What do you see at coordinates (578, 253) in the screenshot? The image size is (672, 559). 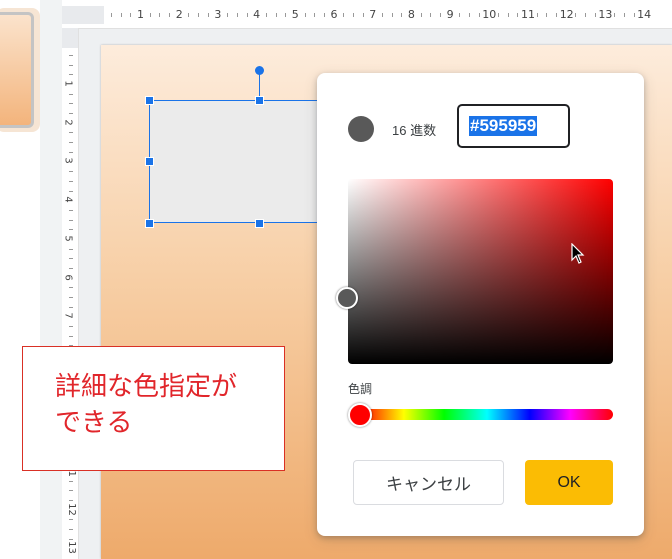 I see `mouse-pointer-icon` at bounding box center [578, 253].